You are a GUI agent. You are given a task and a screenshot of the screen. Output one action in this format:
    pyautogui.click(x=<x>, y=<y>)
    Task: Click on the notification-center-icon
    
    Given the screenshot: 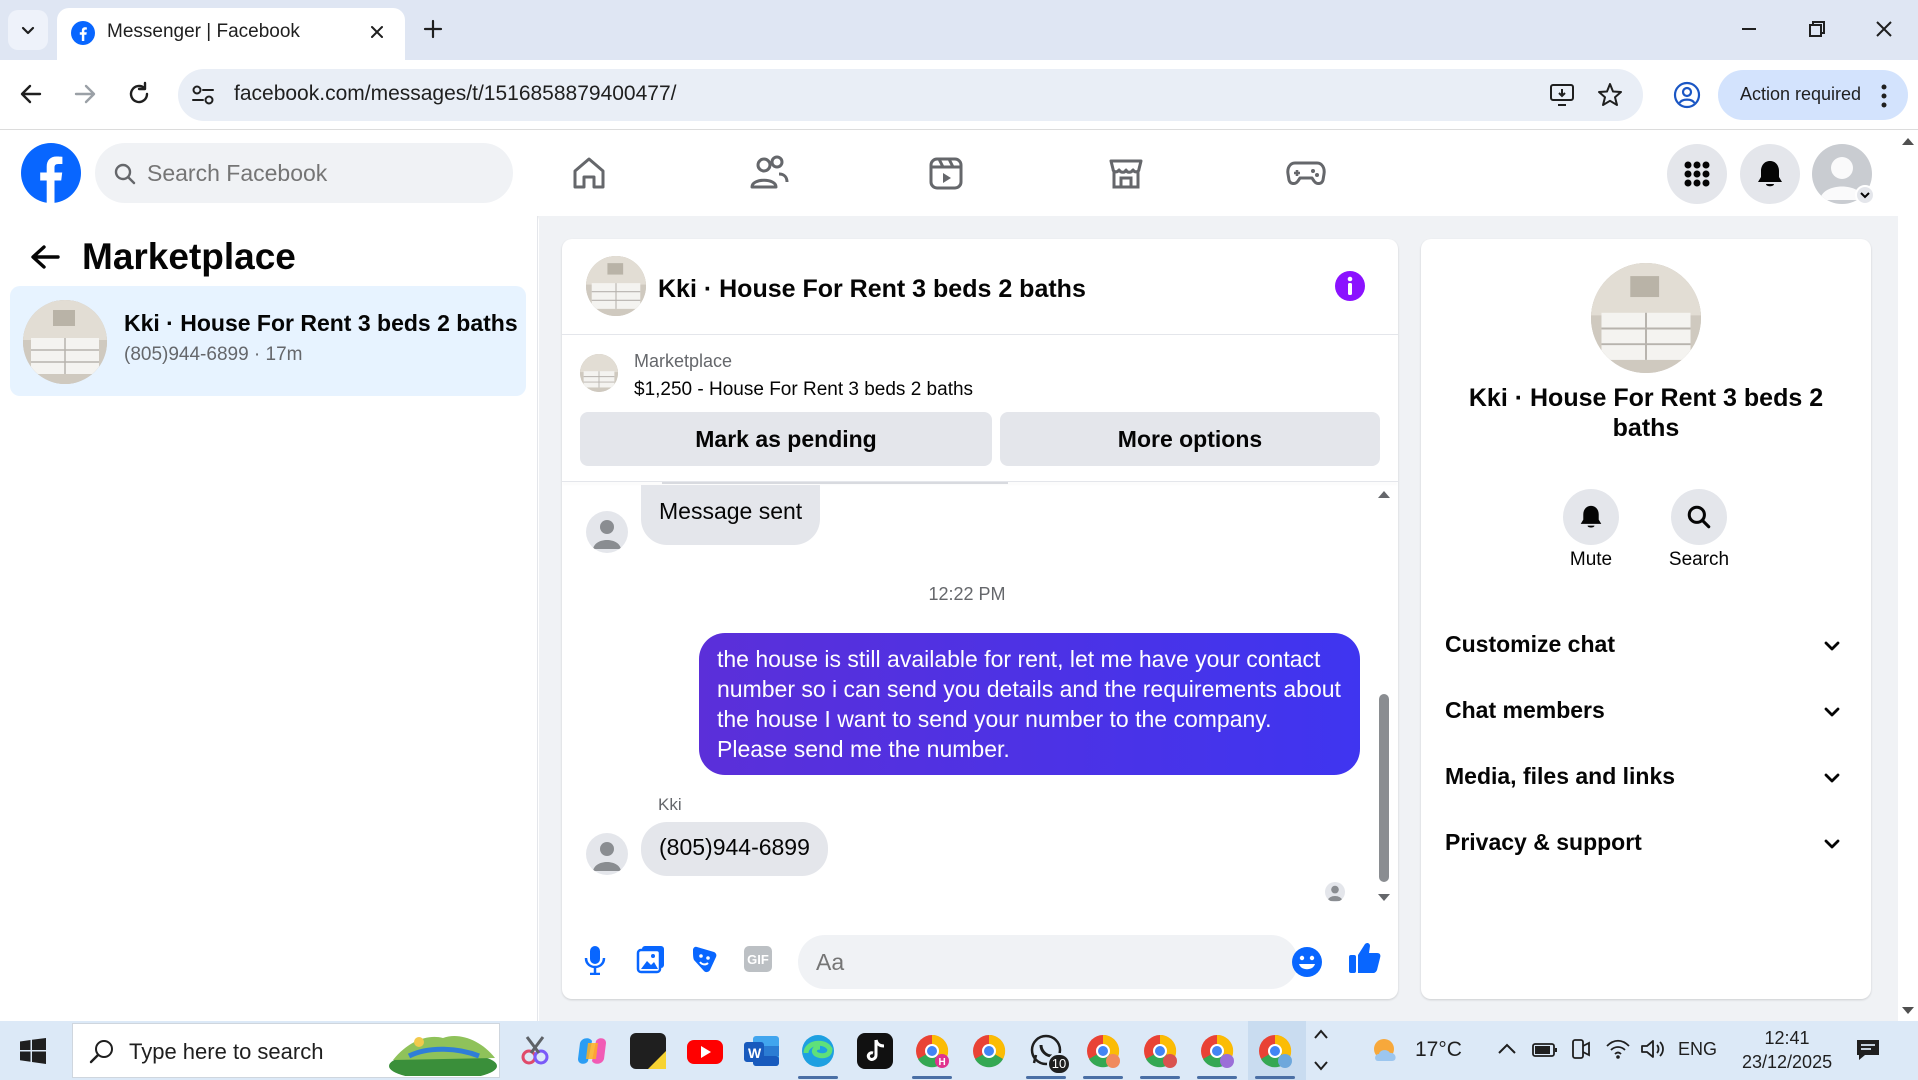 What is the action you would take?
    pyautogui.click(x=1868, y=1050)
    